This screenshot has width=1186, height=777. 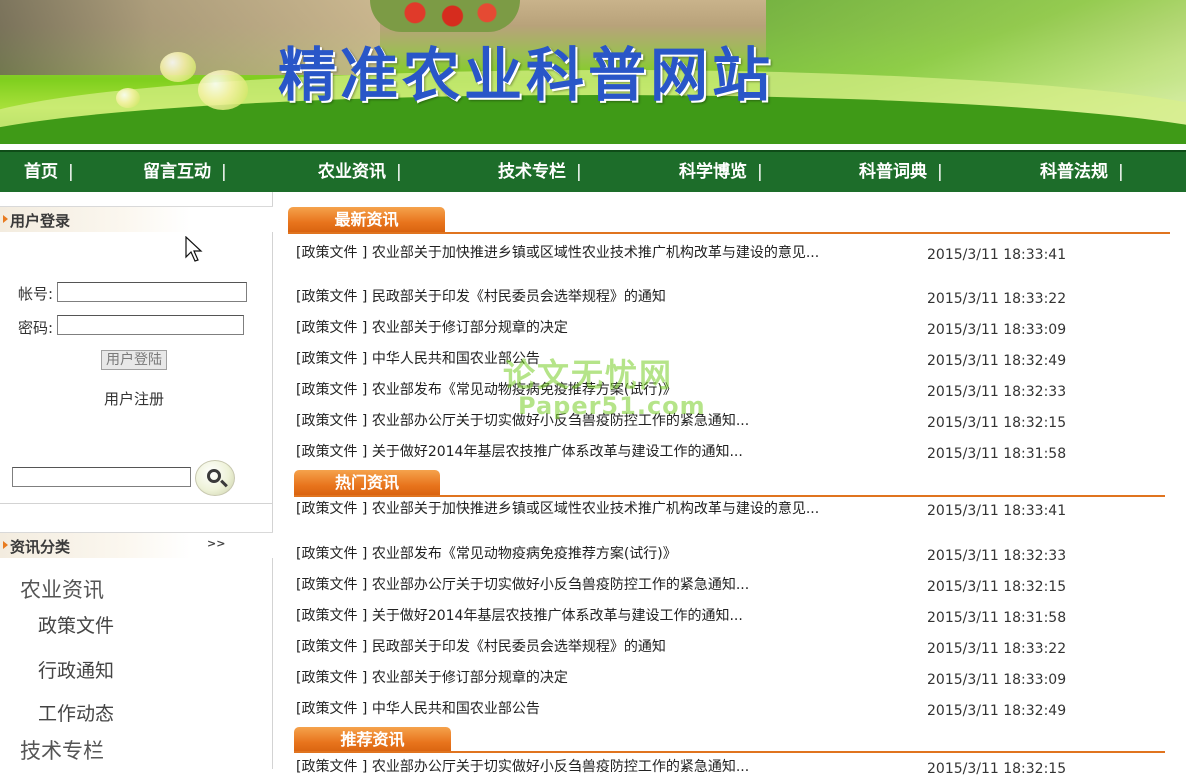 What do you see at coordinates (216, 543) in the screenshot?
I see `more-link: >>` at bounding box center [216, 543].